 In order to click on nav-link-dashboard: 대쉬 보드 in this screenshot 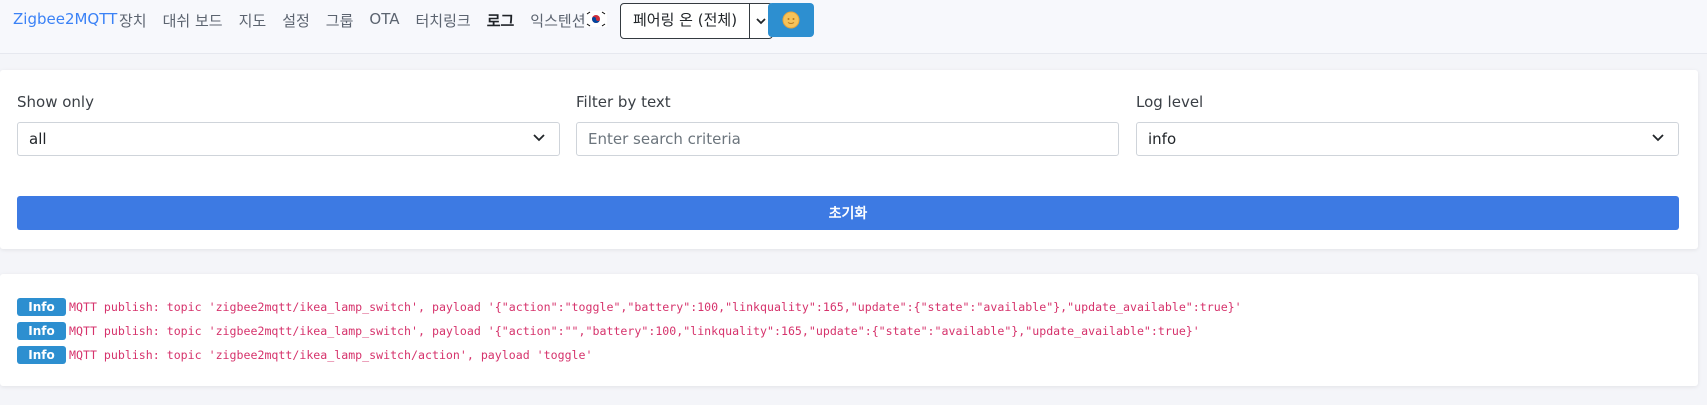, I will do `click(193, 20)`.